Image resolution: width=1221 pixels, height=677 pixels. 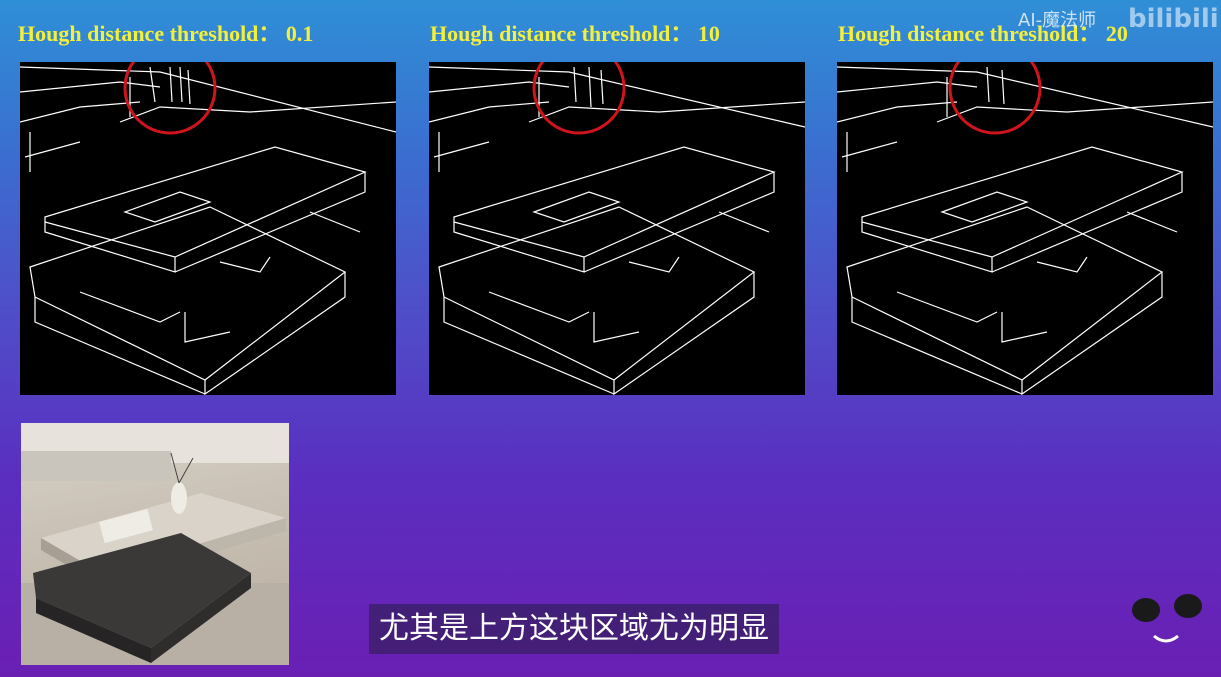 What do you see at coordinates (1167, 618) in the screenshot?
I see `panda-mascot-icon` at bounding box center [1167, 618].